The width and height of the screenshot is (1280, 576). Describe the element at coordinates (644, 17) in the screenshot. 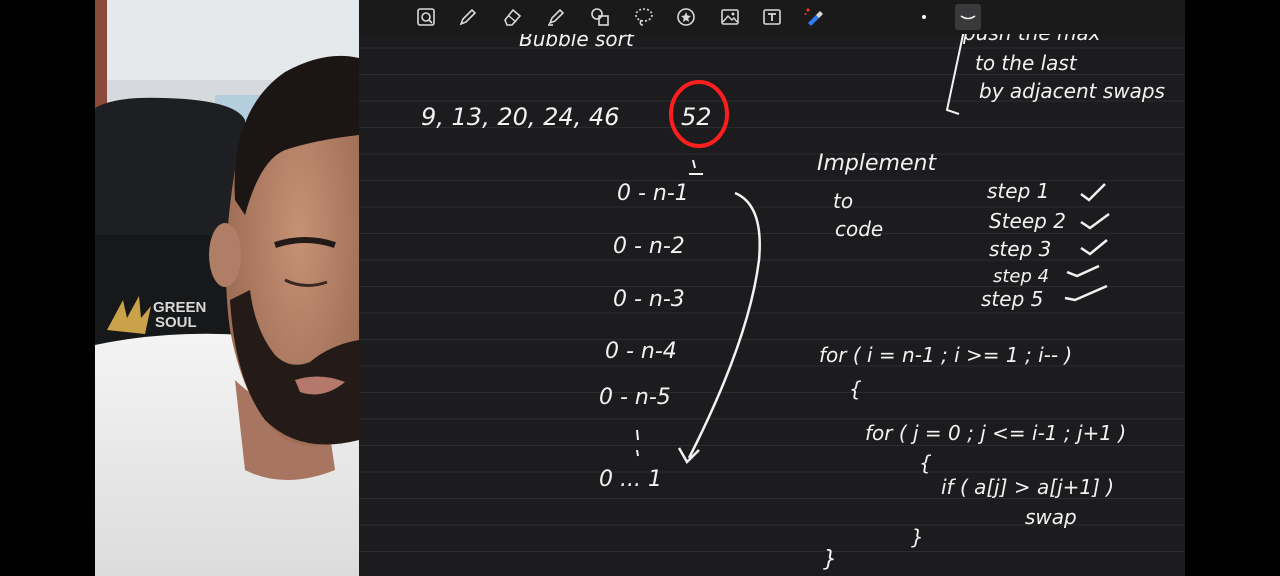

I see `lasso-icon` at that location.